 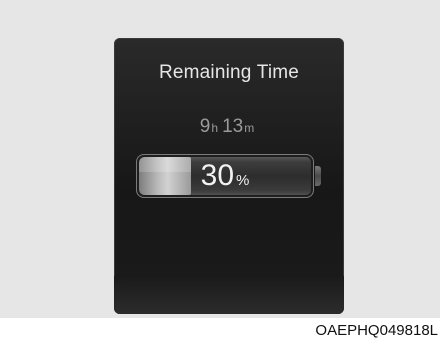 I want to click on remaining-time-value: 9h 13m, so click(x=229, y=127).